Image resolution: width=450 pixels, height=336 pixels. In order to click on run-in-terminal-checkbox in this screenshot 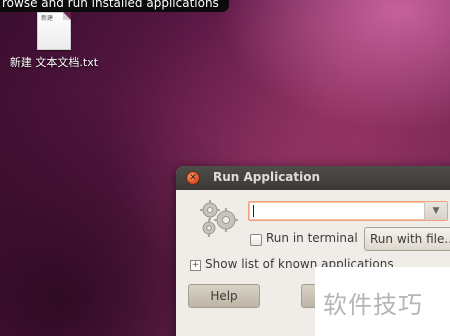, I will do `click(256, 240)`.